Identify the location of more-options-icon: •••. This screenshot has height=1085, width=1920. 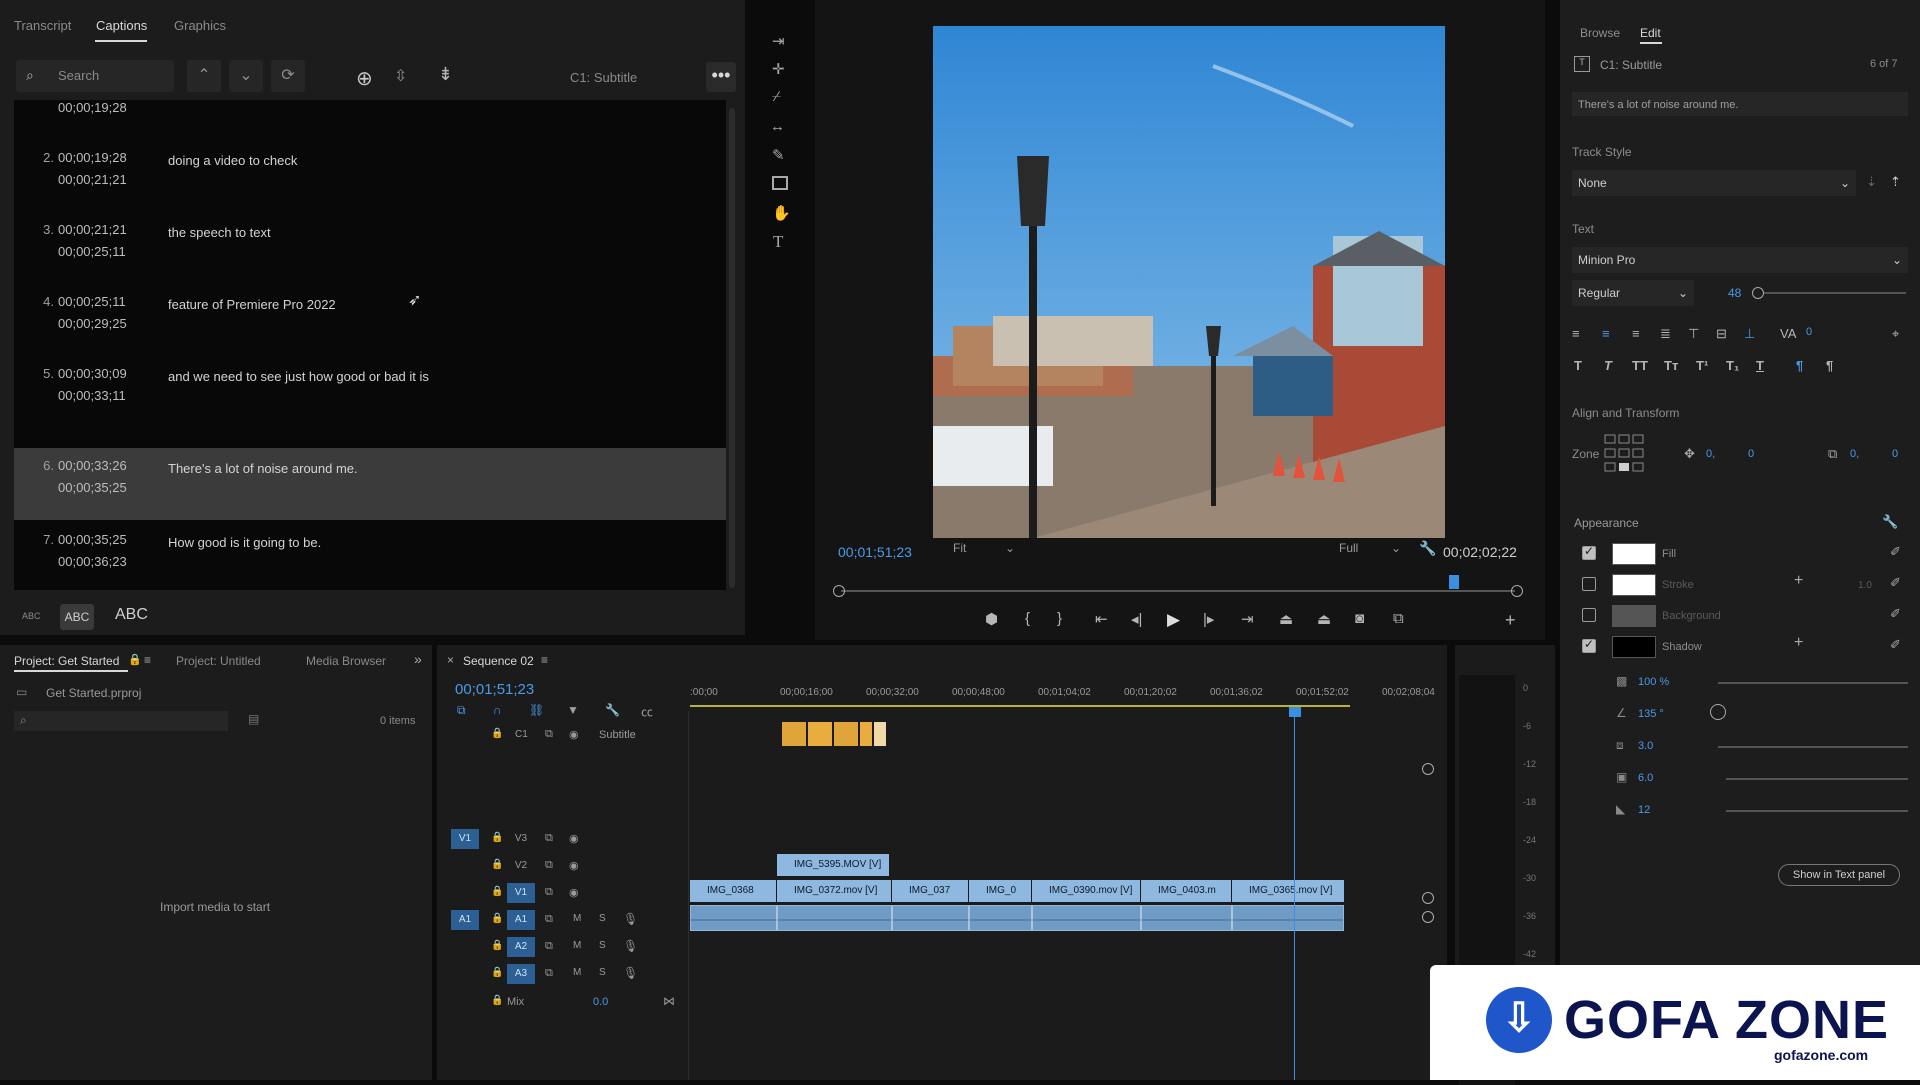
(721, 77).